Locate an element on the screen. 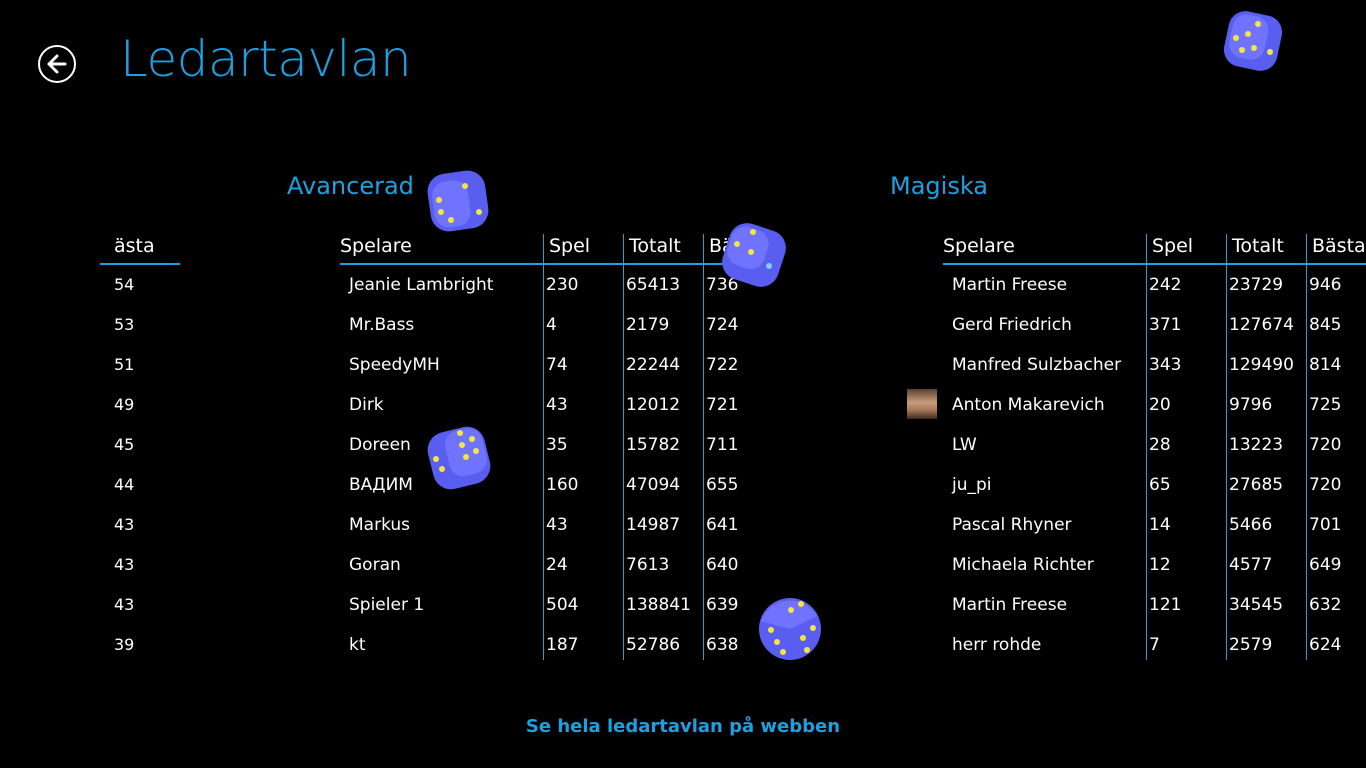  fragment-header-underline is located at coordinates (140, 264).